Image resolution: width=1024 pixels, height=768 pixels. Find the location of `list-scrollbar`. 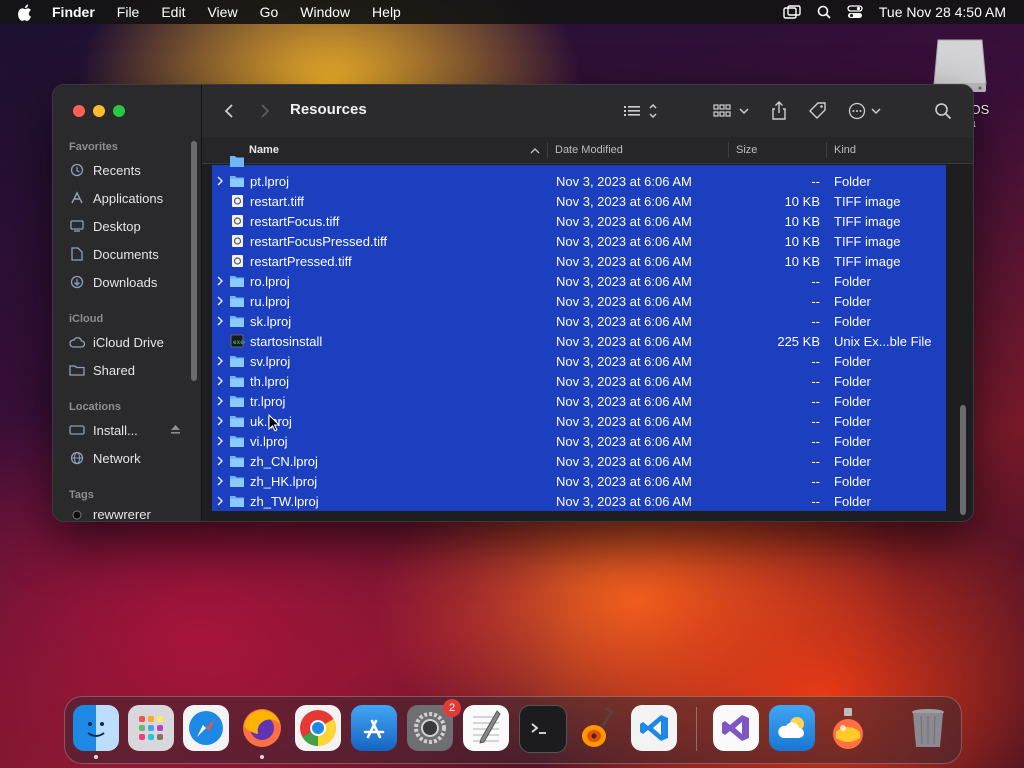

list-scrollbar is located at coordinates (963, 460).